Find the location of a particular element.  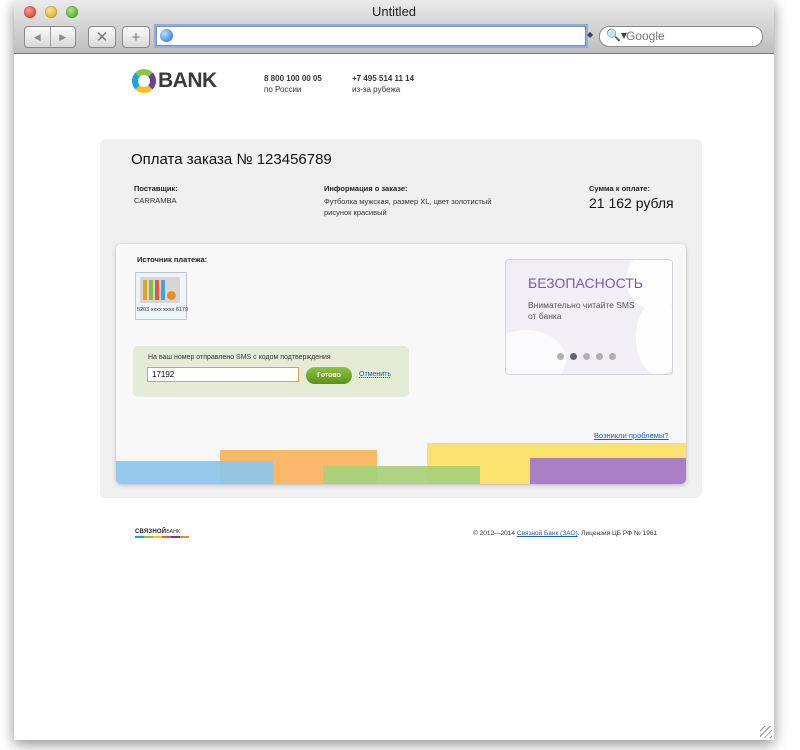

qbank-logo: BANK is located at coordinates (174, 81).